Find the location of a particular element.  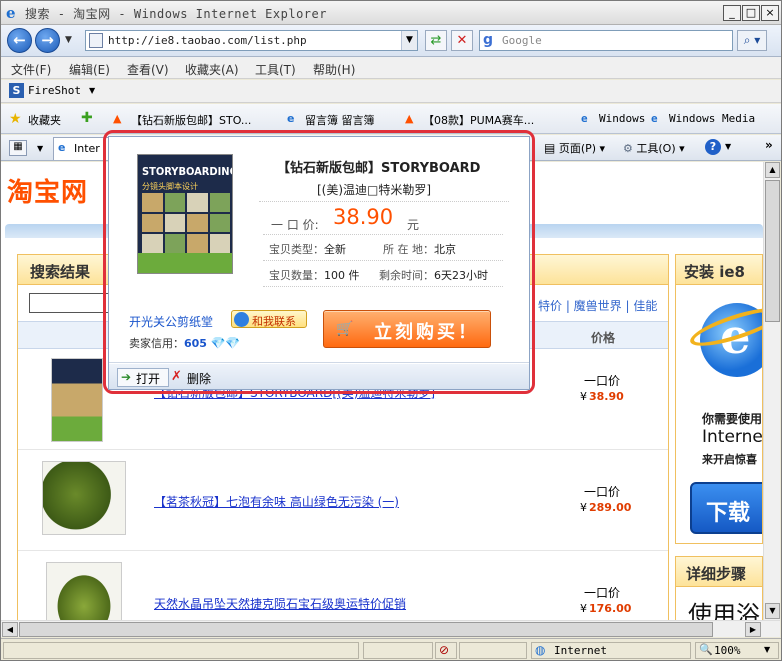

tools-menu: ⚙ 工具(O) ▾ is located at coordinates (654, 148).